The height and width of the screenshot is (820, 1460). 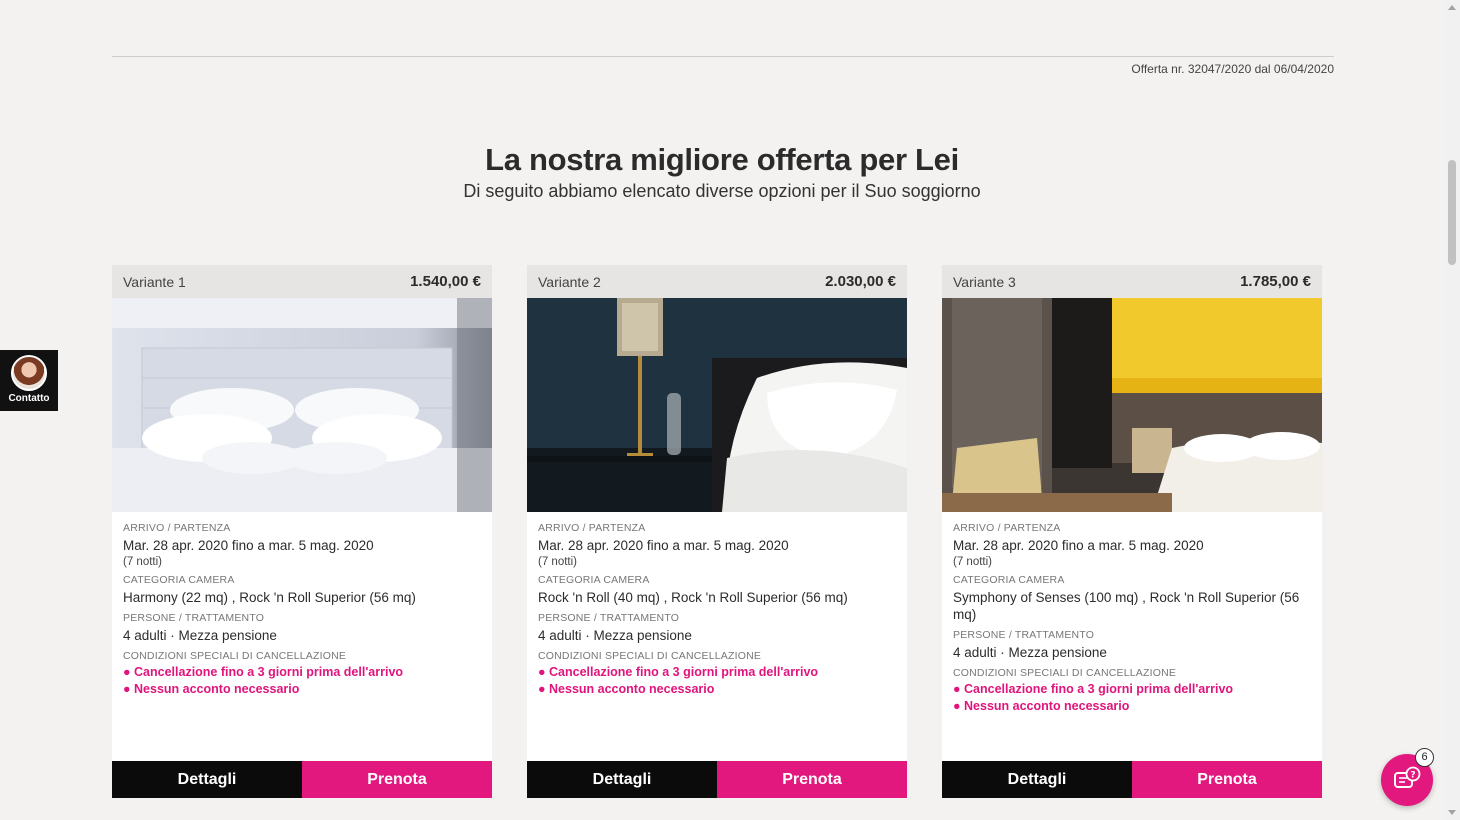 I want to click on offer-number: Offerta nr. 32047/2020 dal 06/04/2020, so click(x=1232, y=69).